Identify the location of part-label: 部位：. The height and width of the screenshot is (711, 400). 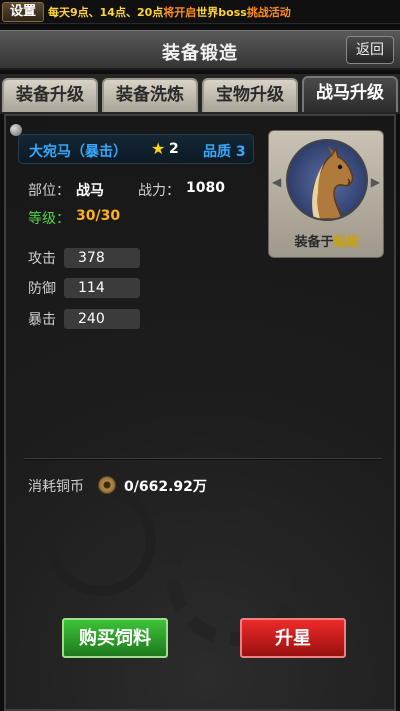
(49, 191).